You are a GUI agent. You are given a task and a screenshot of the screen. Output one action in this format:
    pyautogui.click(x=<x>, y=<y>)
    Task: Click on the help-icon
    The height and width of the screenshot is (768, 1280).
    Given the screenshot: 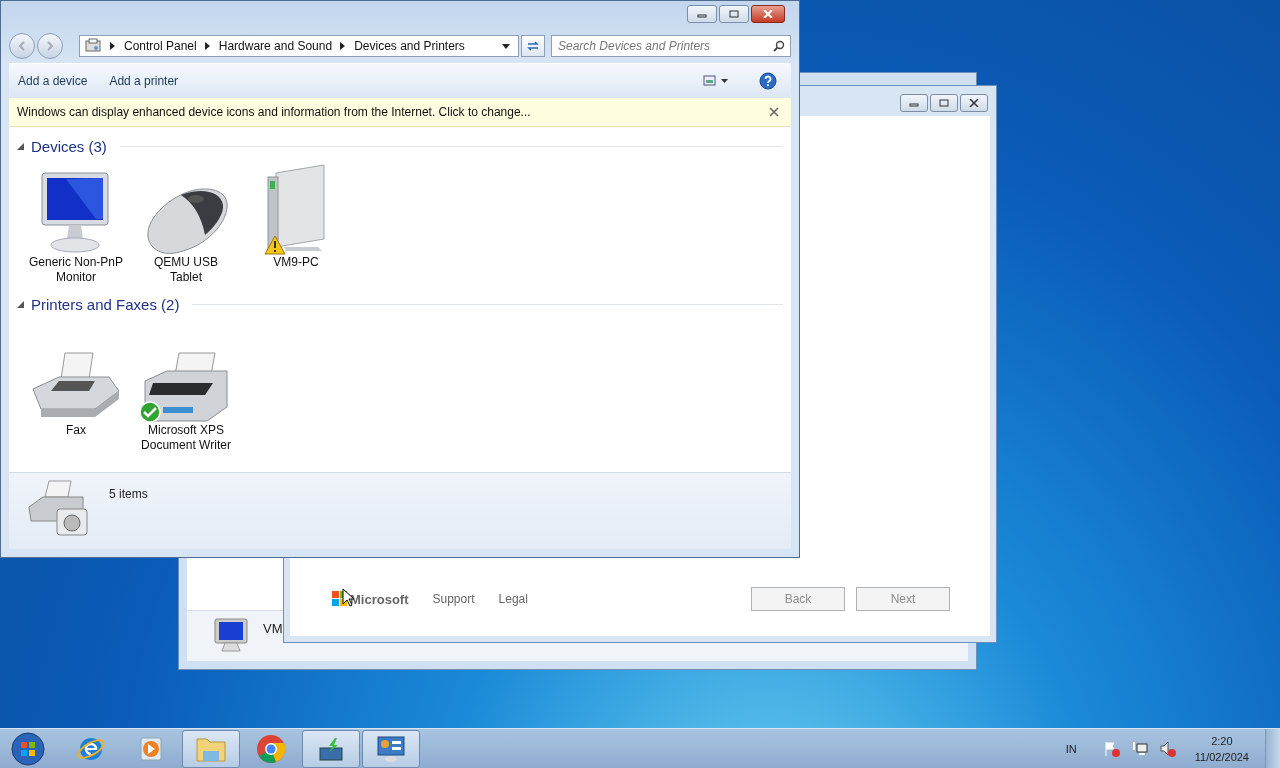 What is the action you would take?
    pyautogui.click(x=768, y=81)
    